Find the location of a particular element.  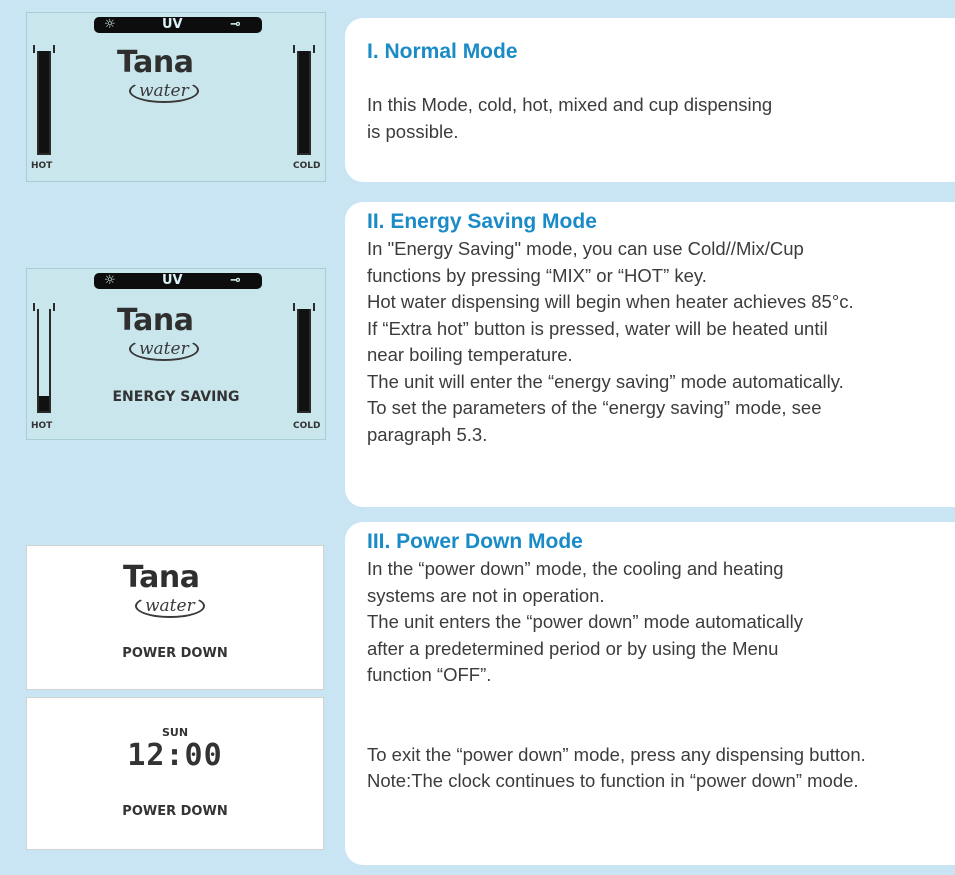

lcd-power-down-logo: Tana water POWER DOWN is located at coordinates (175, 617).